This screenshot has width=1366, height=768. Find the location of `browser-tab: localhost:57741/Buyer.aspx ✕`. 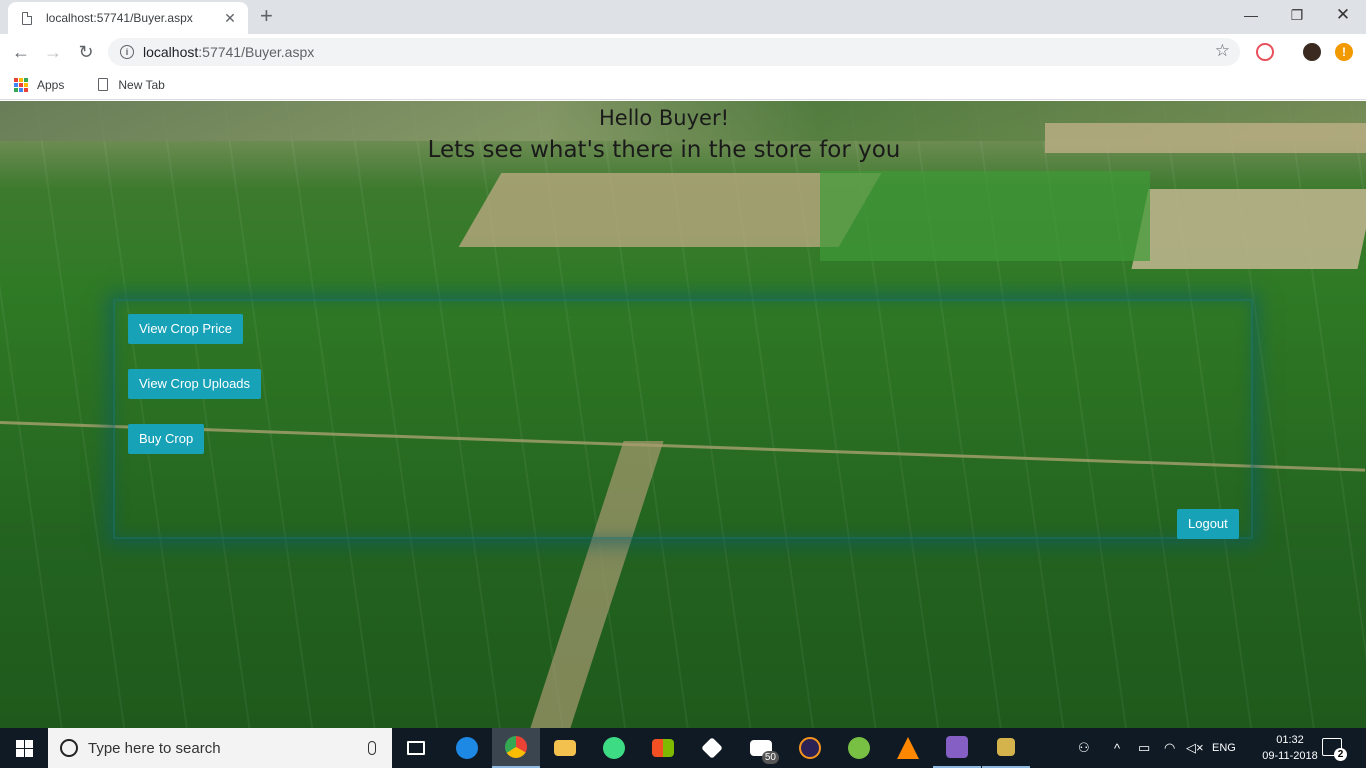

browser-tab: localhost:57741/Buyer.aspx ✕ is located at coordinates (128, 18).